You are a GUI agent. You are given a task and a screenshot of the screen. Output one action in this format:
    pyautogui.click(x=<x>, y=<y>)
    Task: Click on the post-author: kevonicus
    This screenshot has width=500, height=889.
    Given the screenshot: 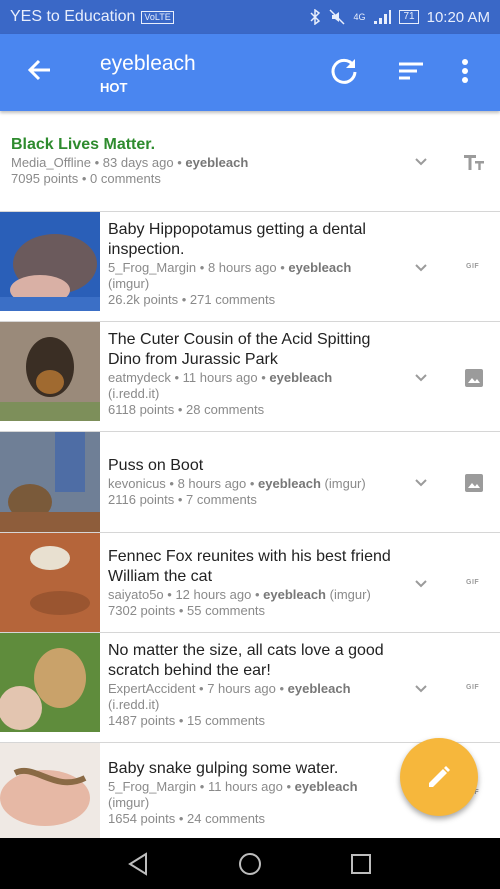 What is the action you would take?
    pyautogui.click(x=137, y=483)
    